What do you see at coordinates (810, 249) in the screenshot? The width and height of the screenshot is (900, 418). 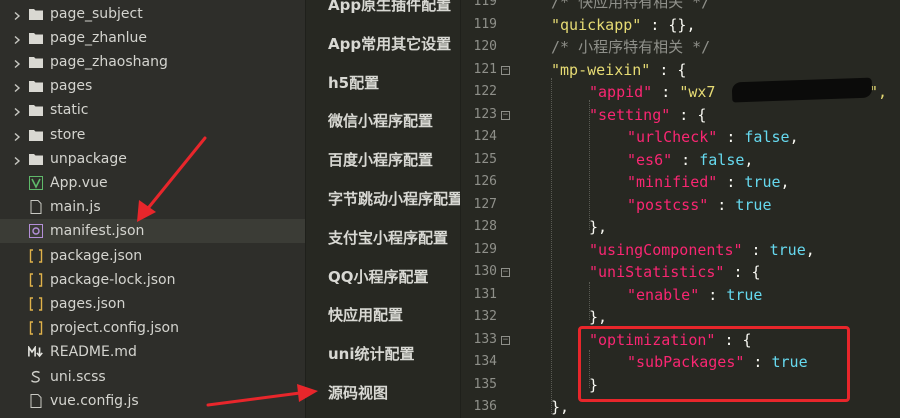 I see `code-token: ,` at bounding box center [810, 249].